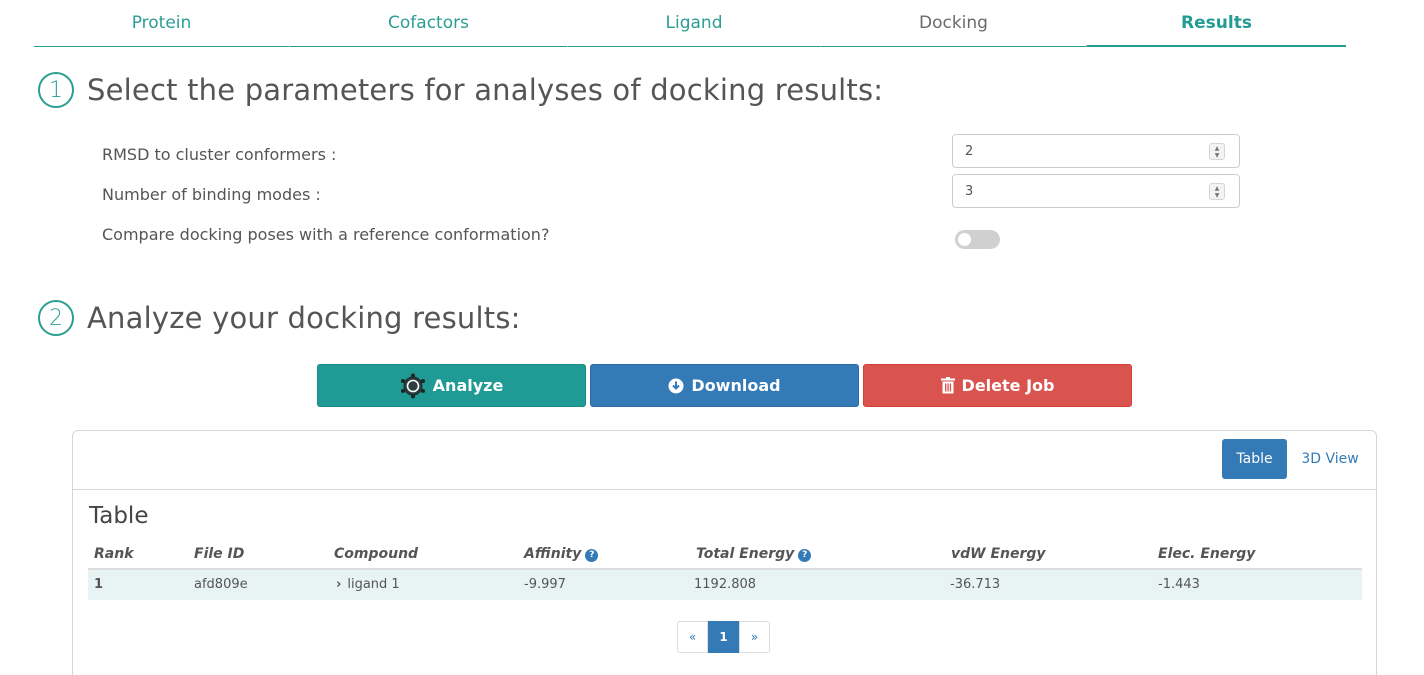 The image size is (1424, 675). Describe the element at coordinates (1254, 459) in the screenshot. I see `table-view-button: Table` at that location.